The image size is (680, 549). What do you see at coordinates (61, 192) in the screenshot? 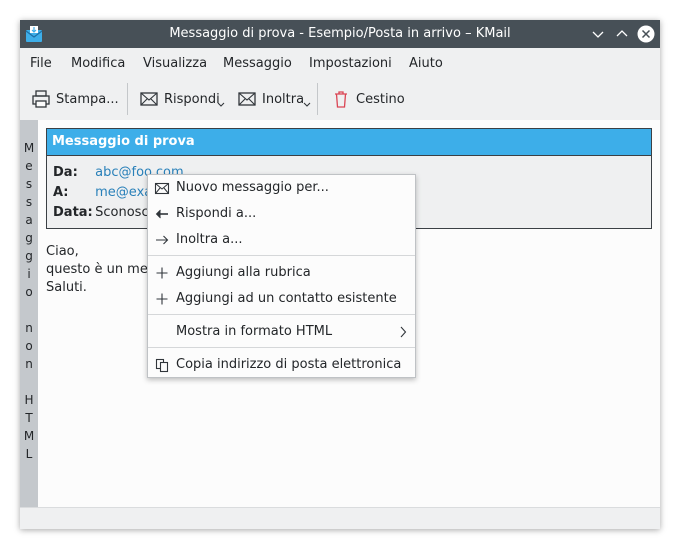
I see `to-key: A:` at bounding box center [61, 192].